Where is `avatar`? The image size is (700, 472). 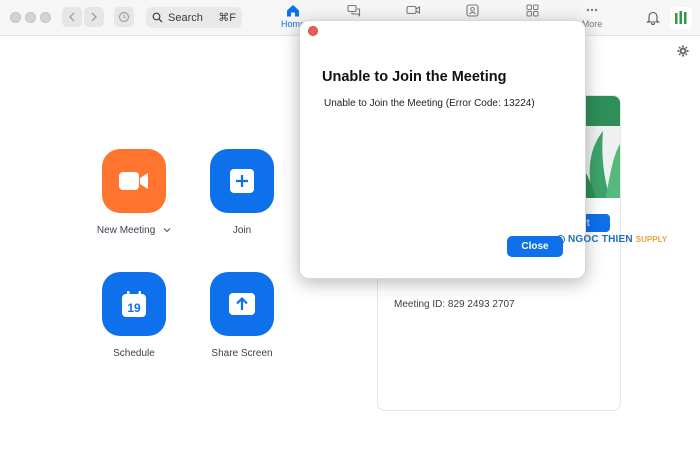 avatar is located at coordinates (681, 18).